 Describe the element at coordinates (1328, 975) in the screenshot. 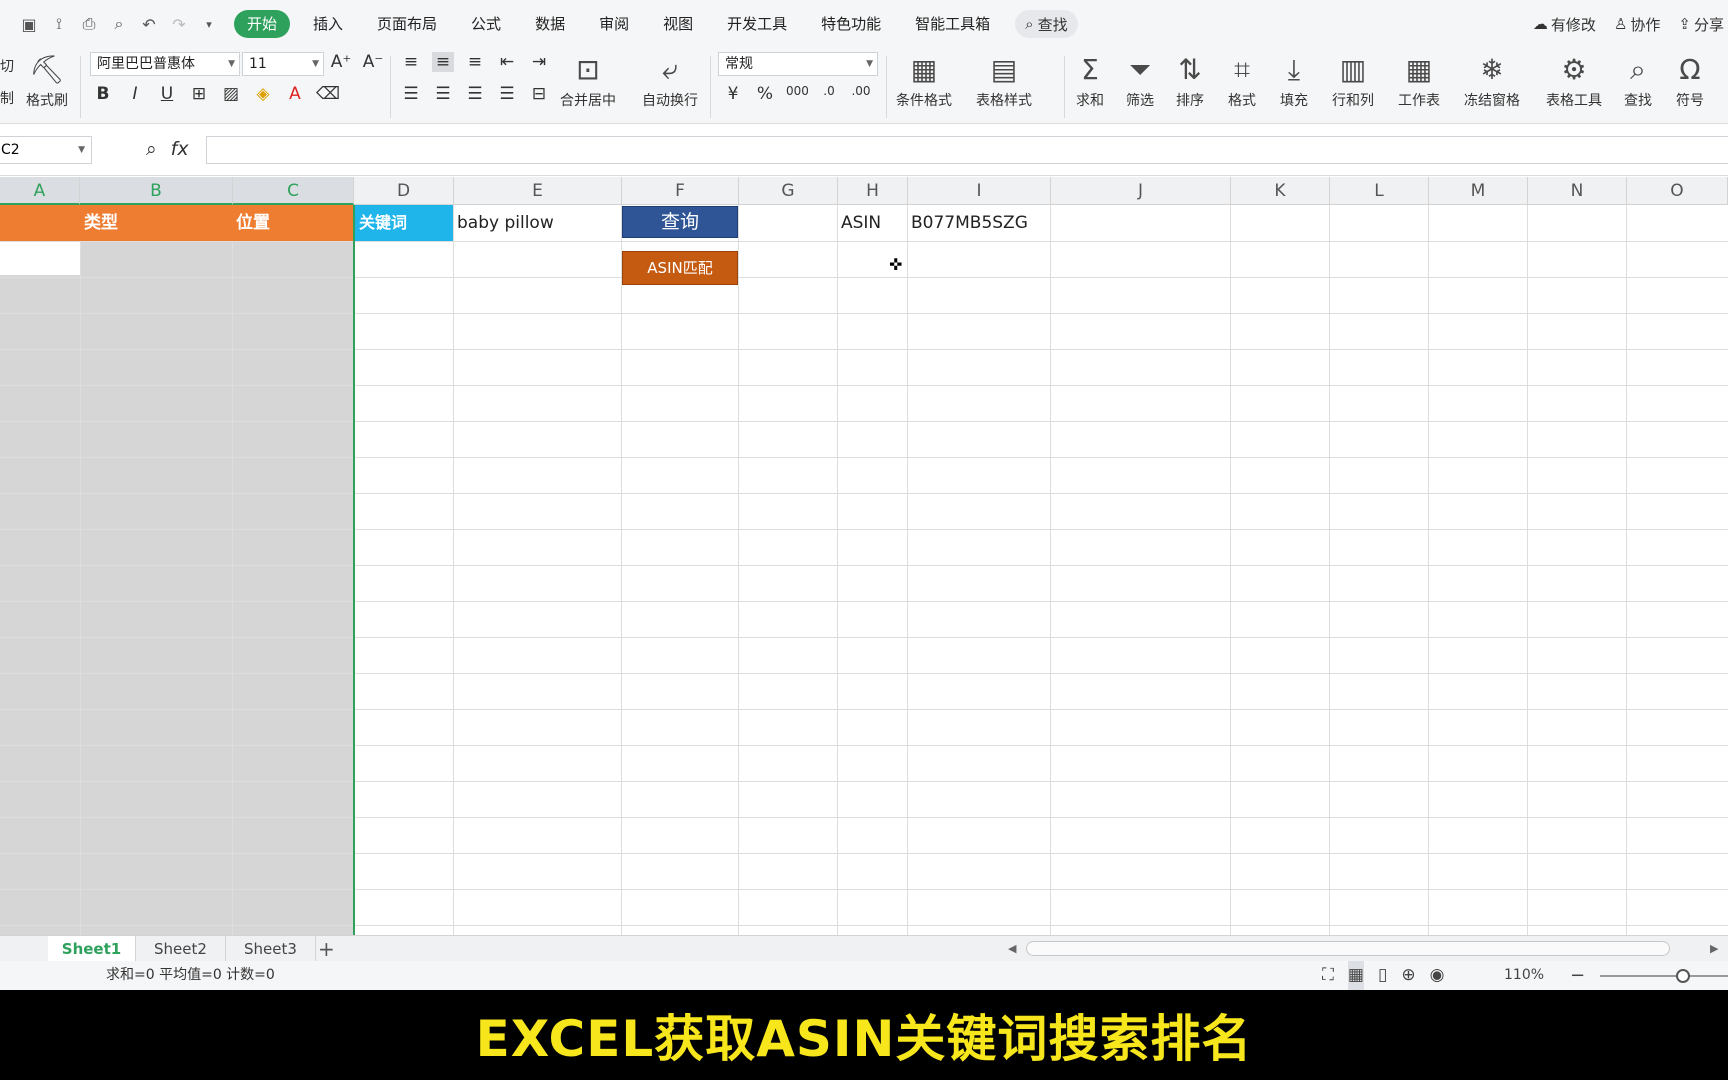

I see `fullscreen-icon: ⛶` at that location.